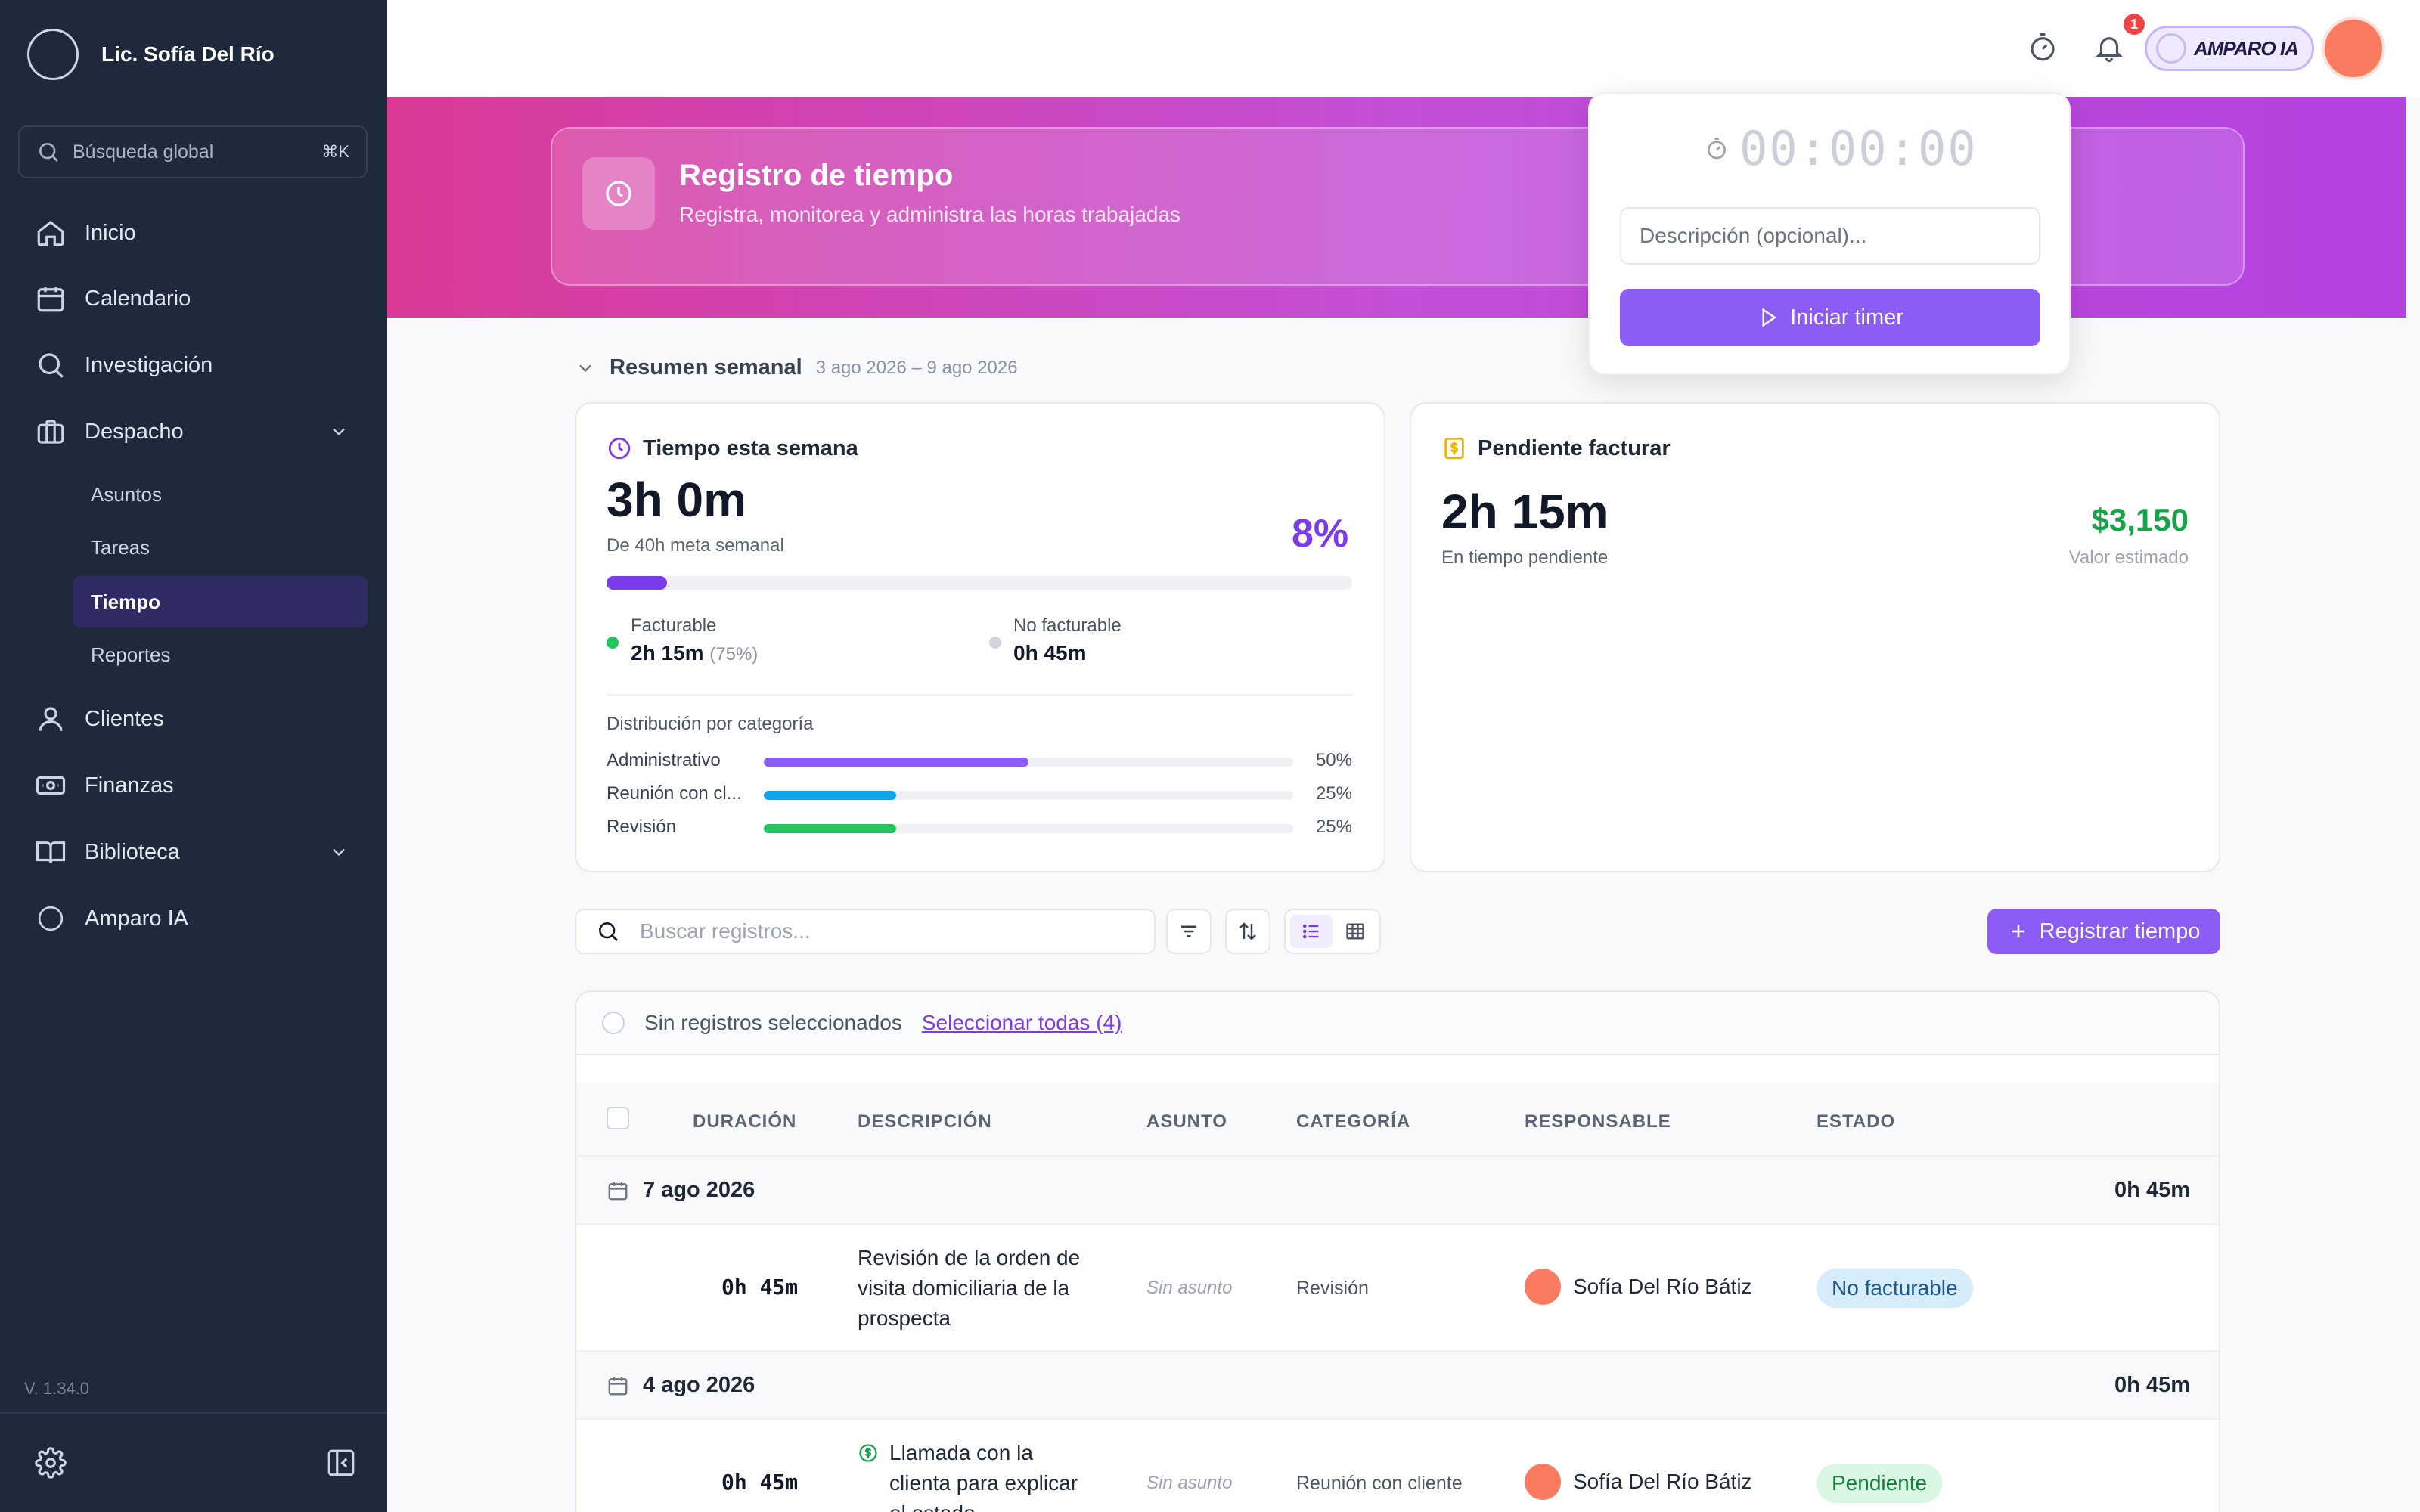 Image resolution: width=2420 pixels, height=1512 pixels. Describe the element at coordinates (221, 547) in the screenshot. I see `sidebar-item-tareas: Tareas` at that location.